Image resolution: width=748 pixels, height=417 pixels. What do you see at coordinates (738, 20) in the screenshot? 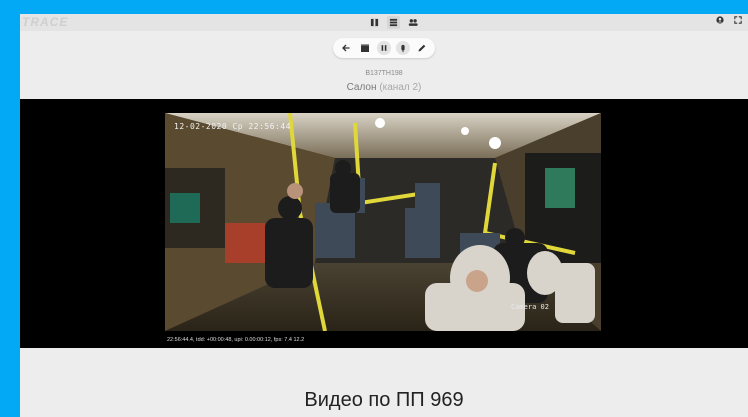
I see `fullscreen-icon` at bounding box center [738, 20].